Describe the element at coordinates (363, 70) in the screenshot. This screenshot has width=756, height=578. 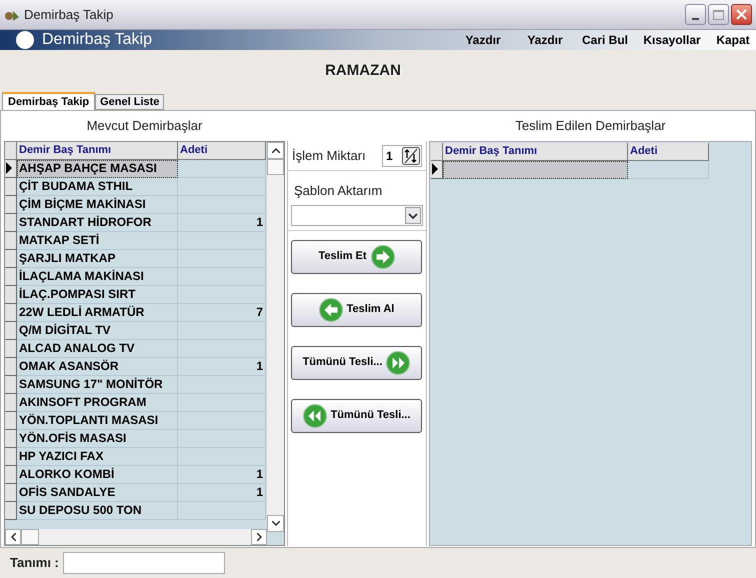
I see `user-name: RAMAZAN` at that location.